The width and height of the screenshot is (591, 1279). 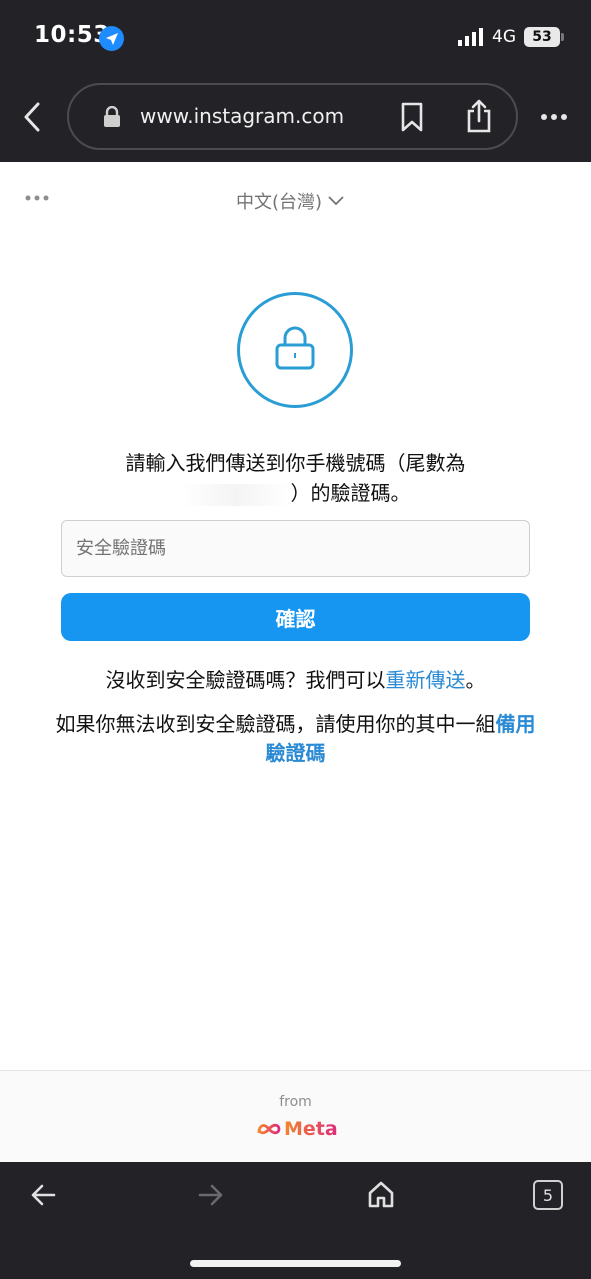 What do you see at coordinates (381, 1194) in the screenshot?
I see `home-icon` at bounding box center [381, 1194].